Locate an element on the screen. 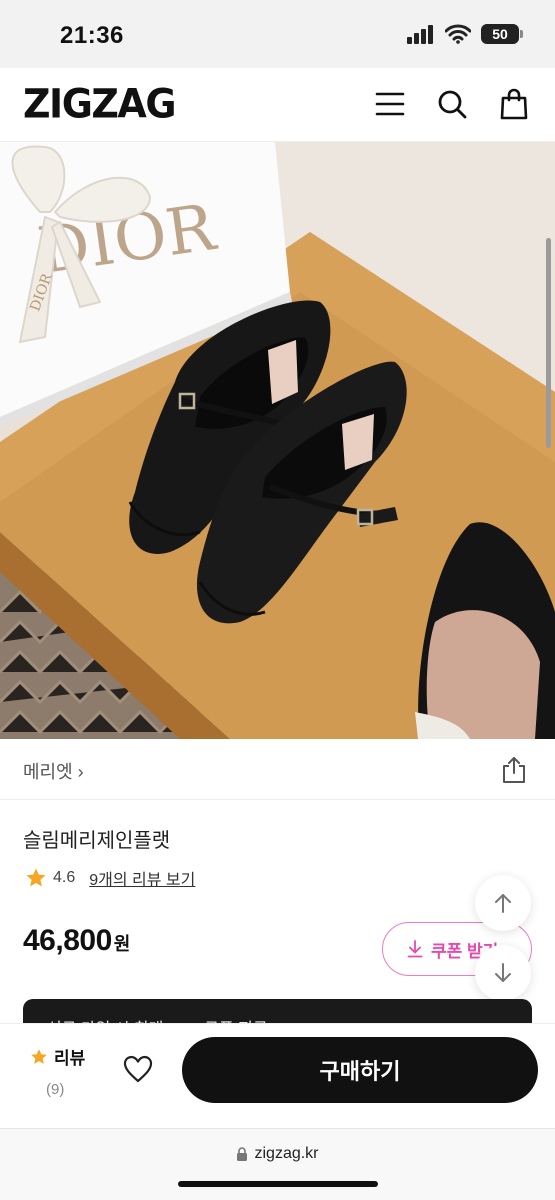 The height and width of the screenshot is (1200, 555). status-time: 21:36 is located at coordinates (92, 35).